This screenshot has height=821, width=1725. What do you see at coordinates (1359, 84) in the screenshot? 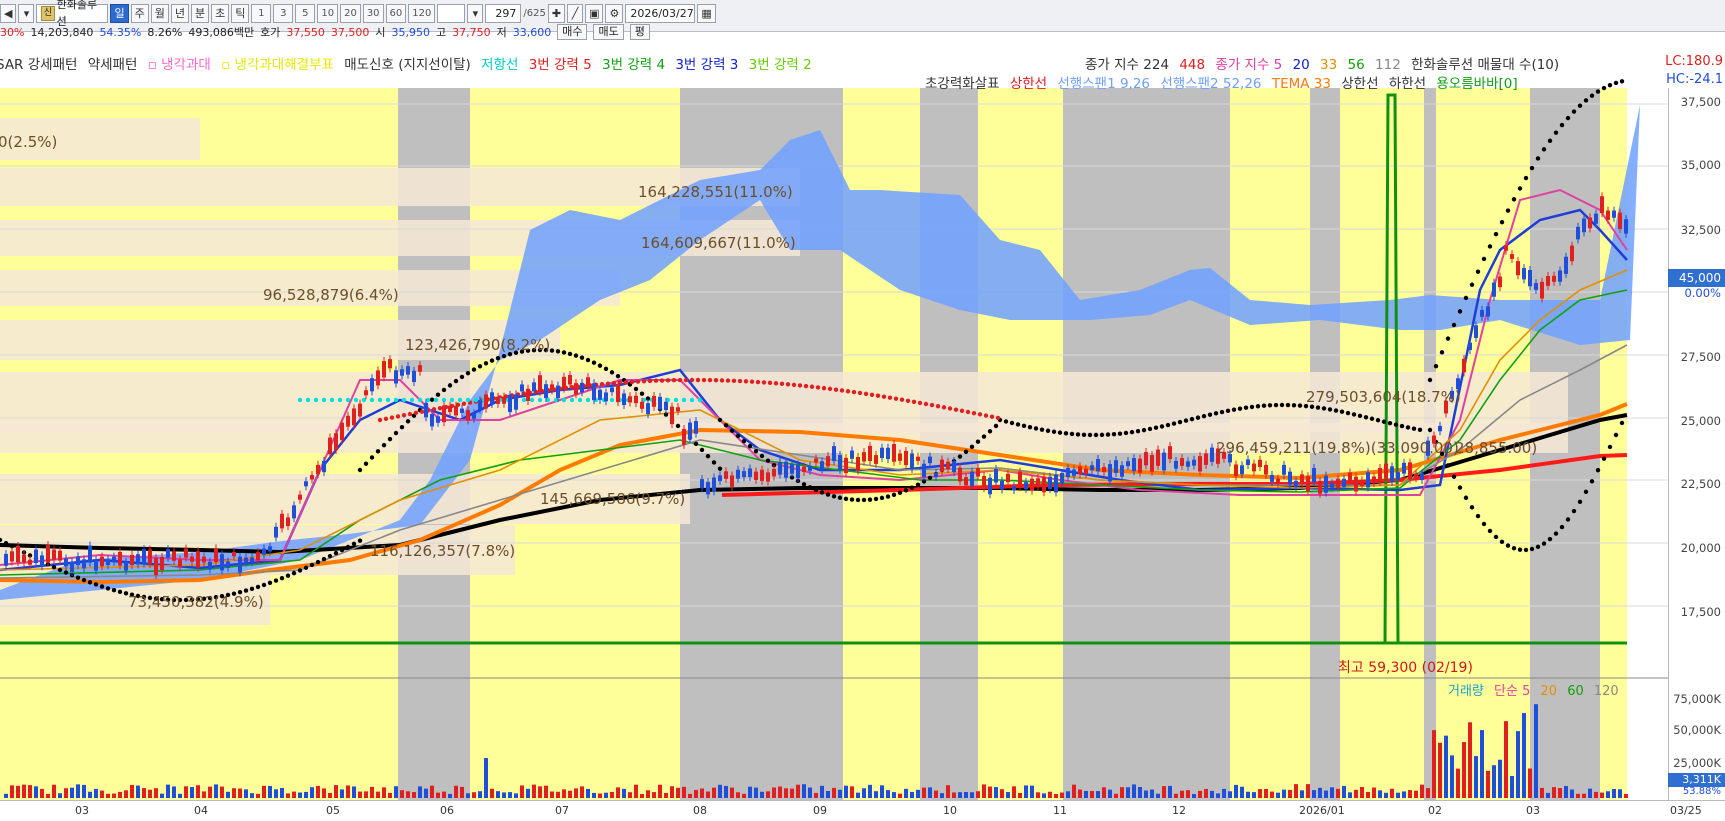
I see `legend-item-upper2: 상한선` at bounding box center [1359, 84].